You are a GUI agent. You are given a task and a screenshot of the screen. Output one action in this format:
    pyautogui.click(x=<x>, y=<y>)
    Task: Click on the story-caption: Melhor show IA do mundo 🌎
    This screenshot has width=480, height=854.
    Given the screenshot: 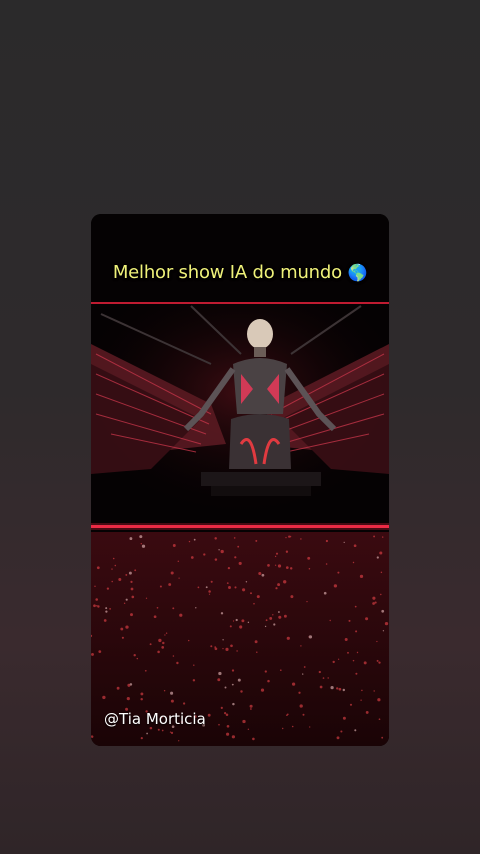 What is the action you would take?
    pyautogui.click(x=240, y=272)
    